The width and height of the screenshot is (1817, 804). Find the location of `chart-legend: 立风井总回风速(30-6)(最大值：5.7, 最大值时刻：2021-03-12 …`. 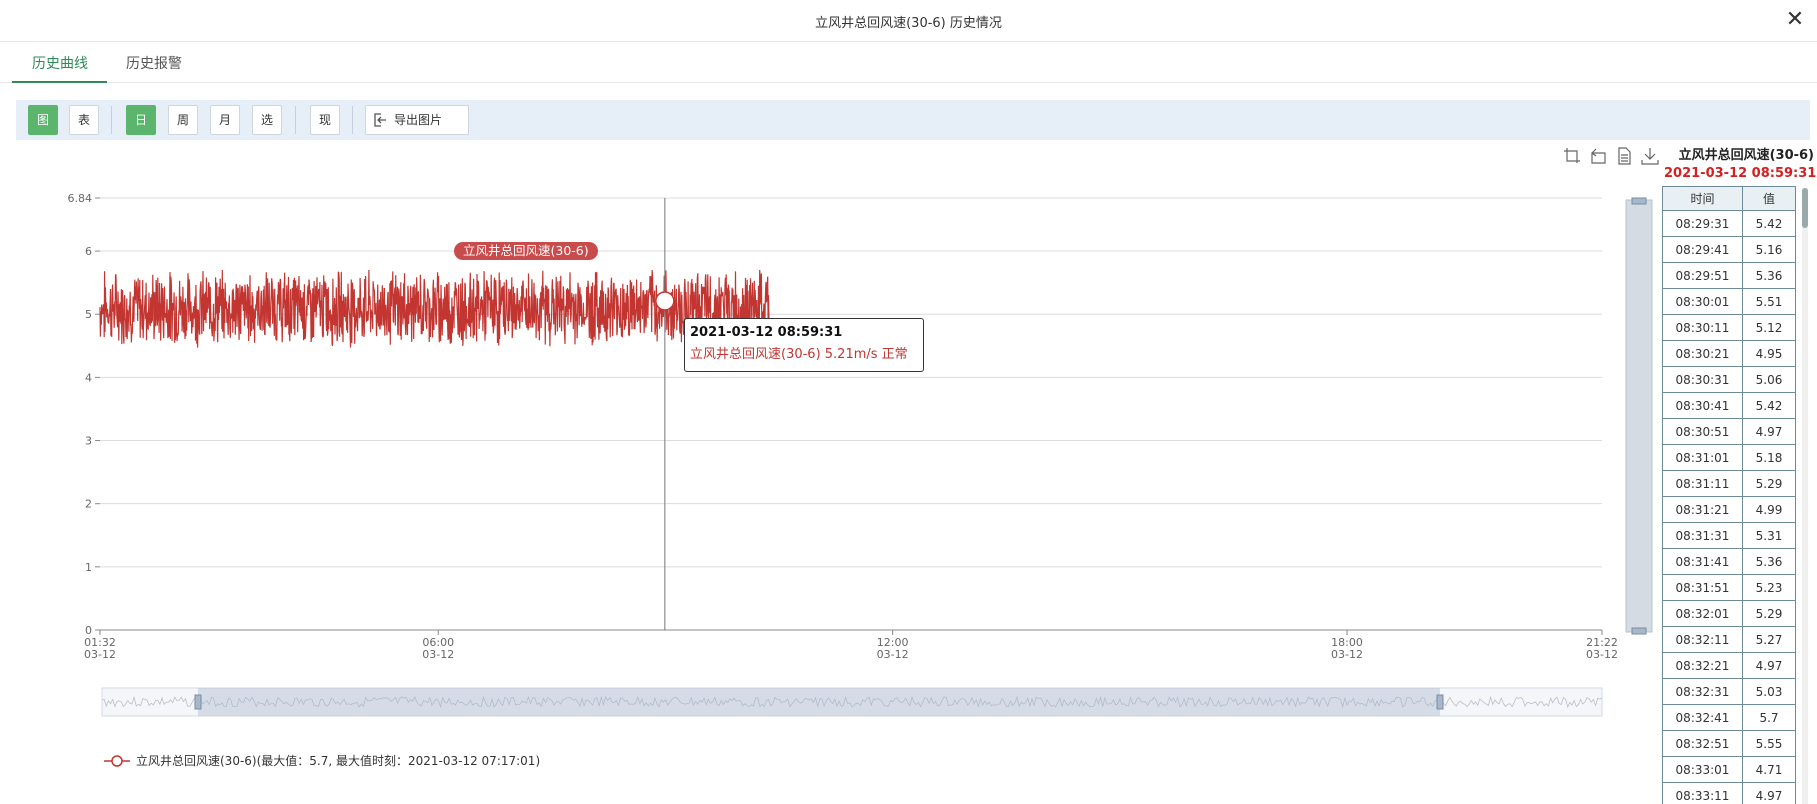

chart-legend: 立风井总回风速(30-6)(最大值：5.7, 最大值时刻：2021-03-12 … is located at coordinates (322, 760).